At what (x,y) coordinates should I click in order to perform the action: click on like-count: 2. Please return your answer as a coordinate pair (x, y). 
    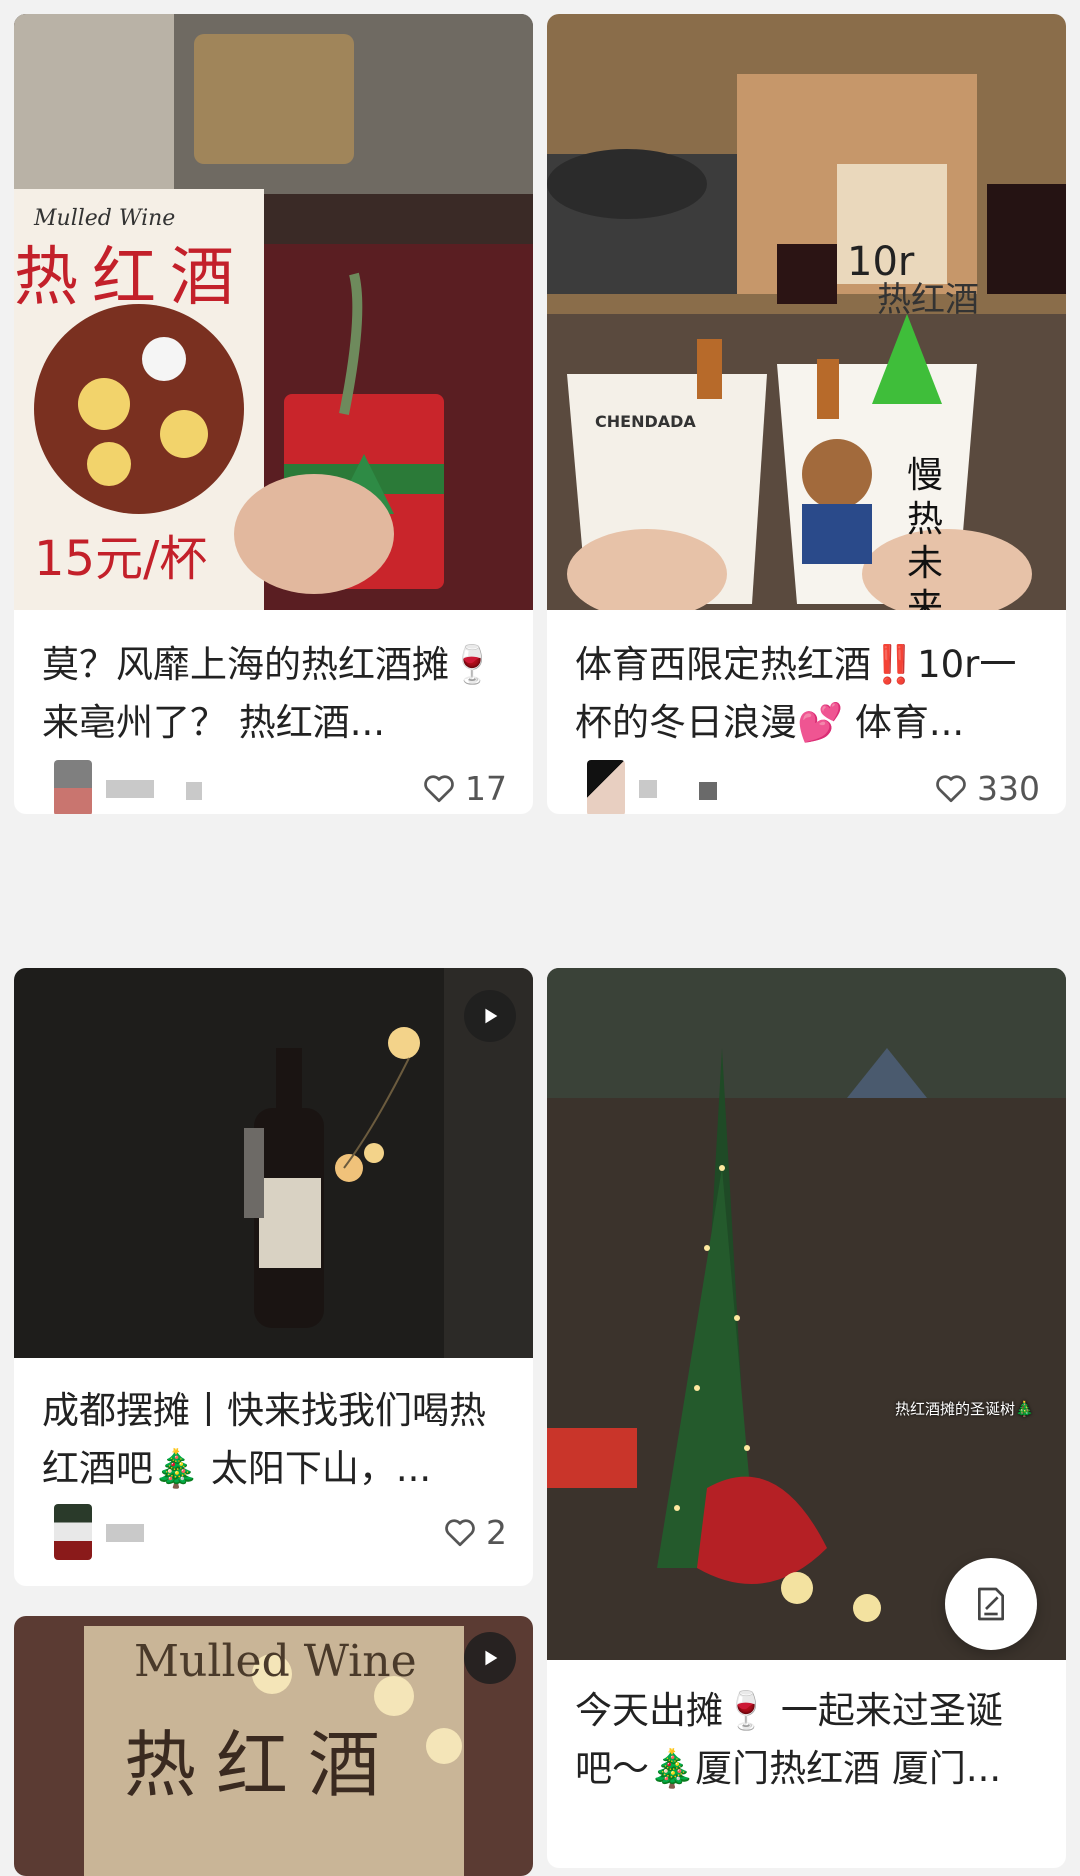
    Looking at the image, I should click on (496, 1532).